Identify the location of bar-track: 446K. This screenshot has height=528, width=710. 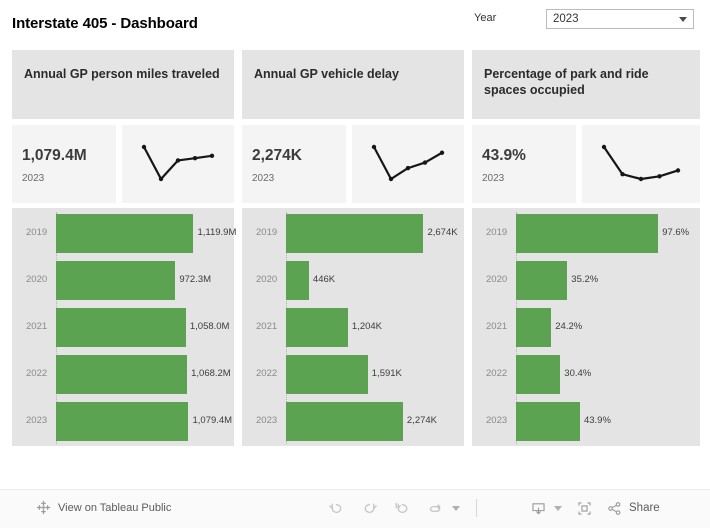
(373, 280).